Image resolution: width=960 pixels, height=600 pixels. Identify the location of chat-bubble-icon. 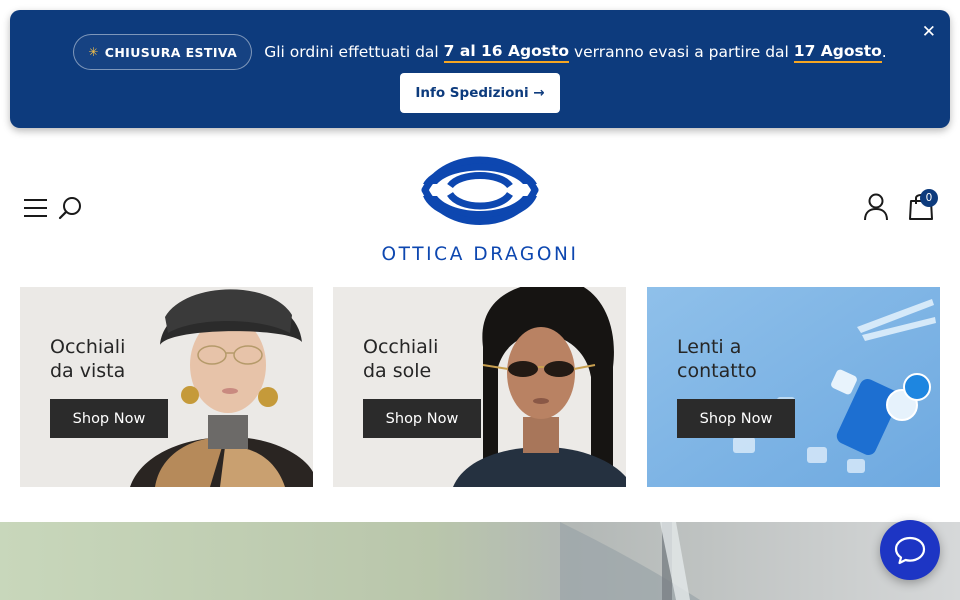
(910, 550).